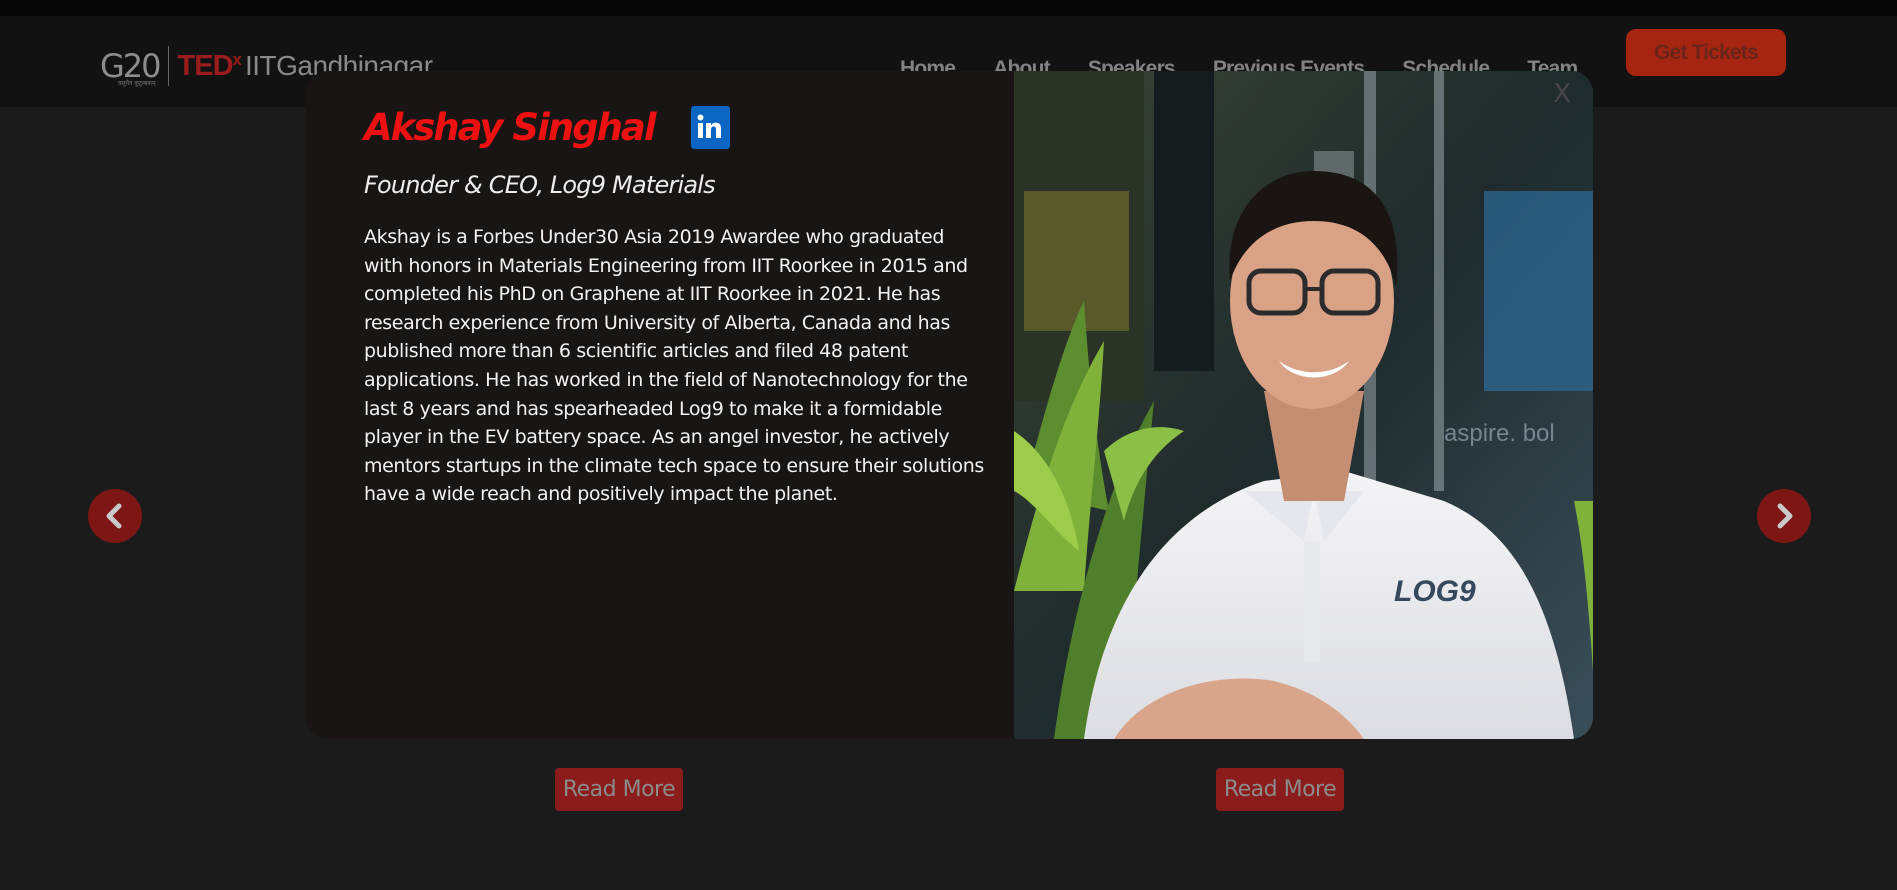 This screenshot has width=1897, height=890. I want to click on linkedin-glyph, so click(709, 126).